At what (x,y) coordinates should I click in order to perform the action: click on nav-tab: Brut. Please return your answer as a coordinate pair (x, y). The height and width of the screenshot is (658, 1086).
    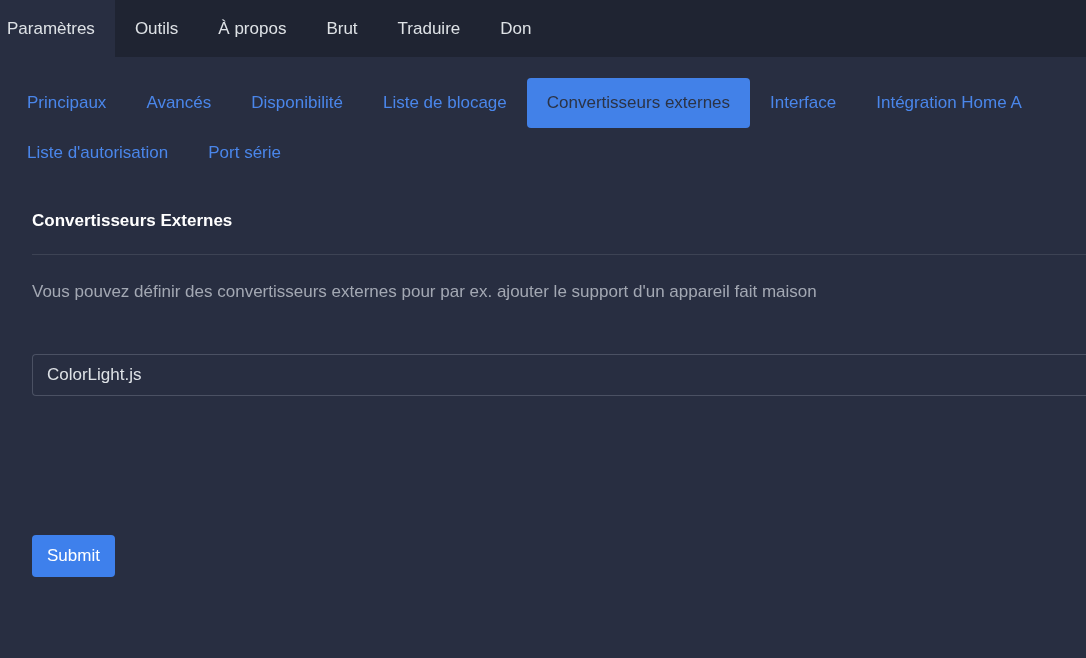
    Looking at the image, I should click on (342, 28).